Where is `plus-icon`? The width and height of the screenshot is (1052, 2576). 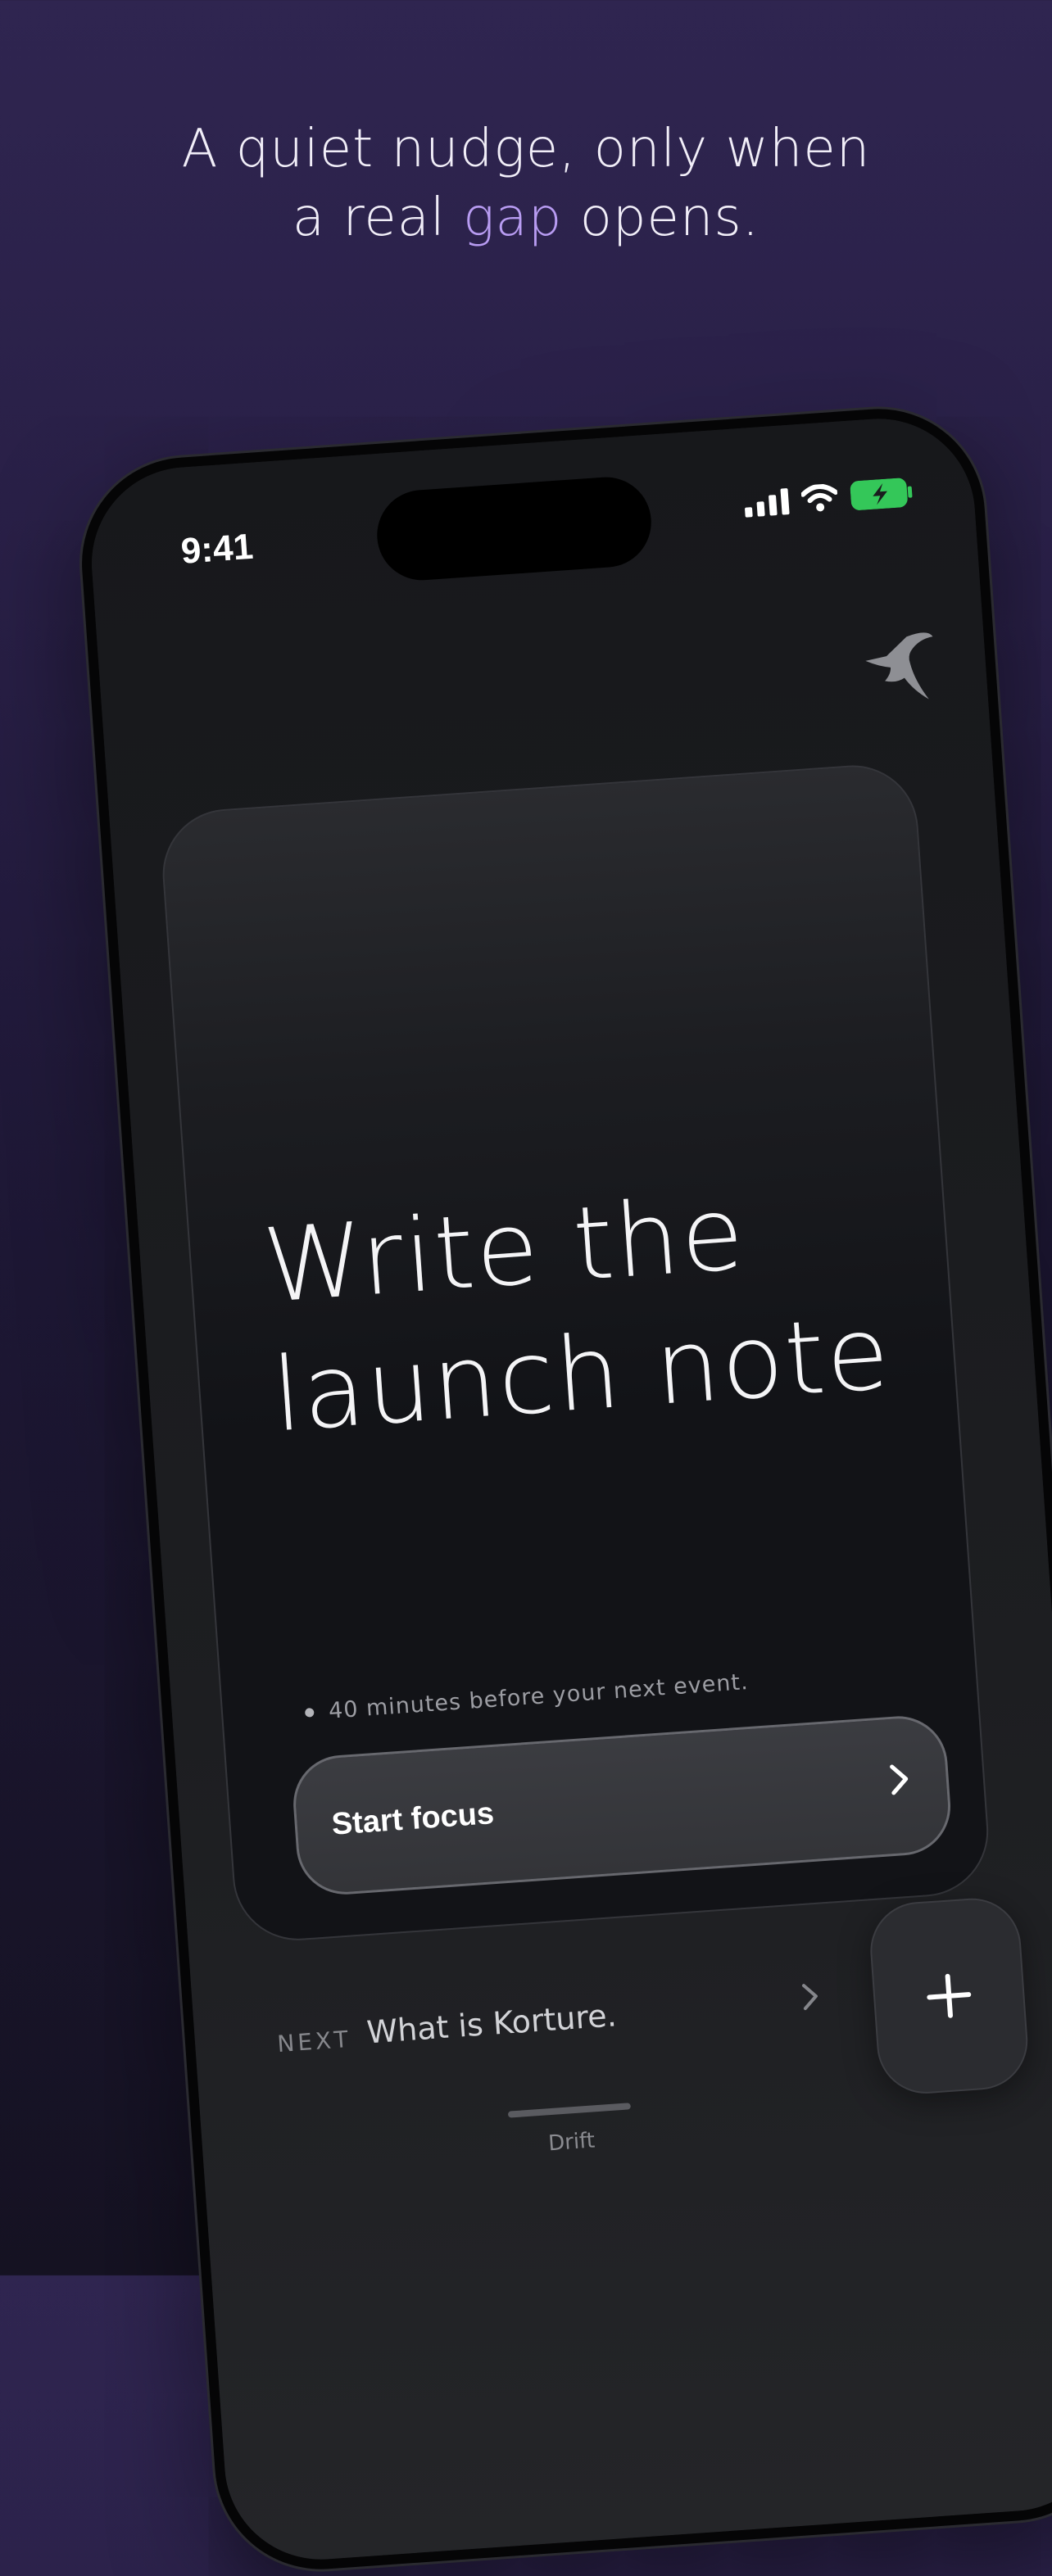 plus-icon is located at coordinates (950, 1995).